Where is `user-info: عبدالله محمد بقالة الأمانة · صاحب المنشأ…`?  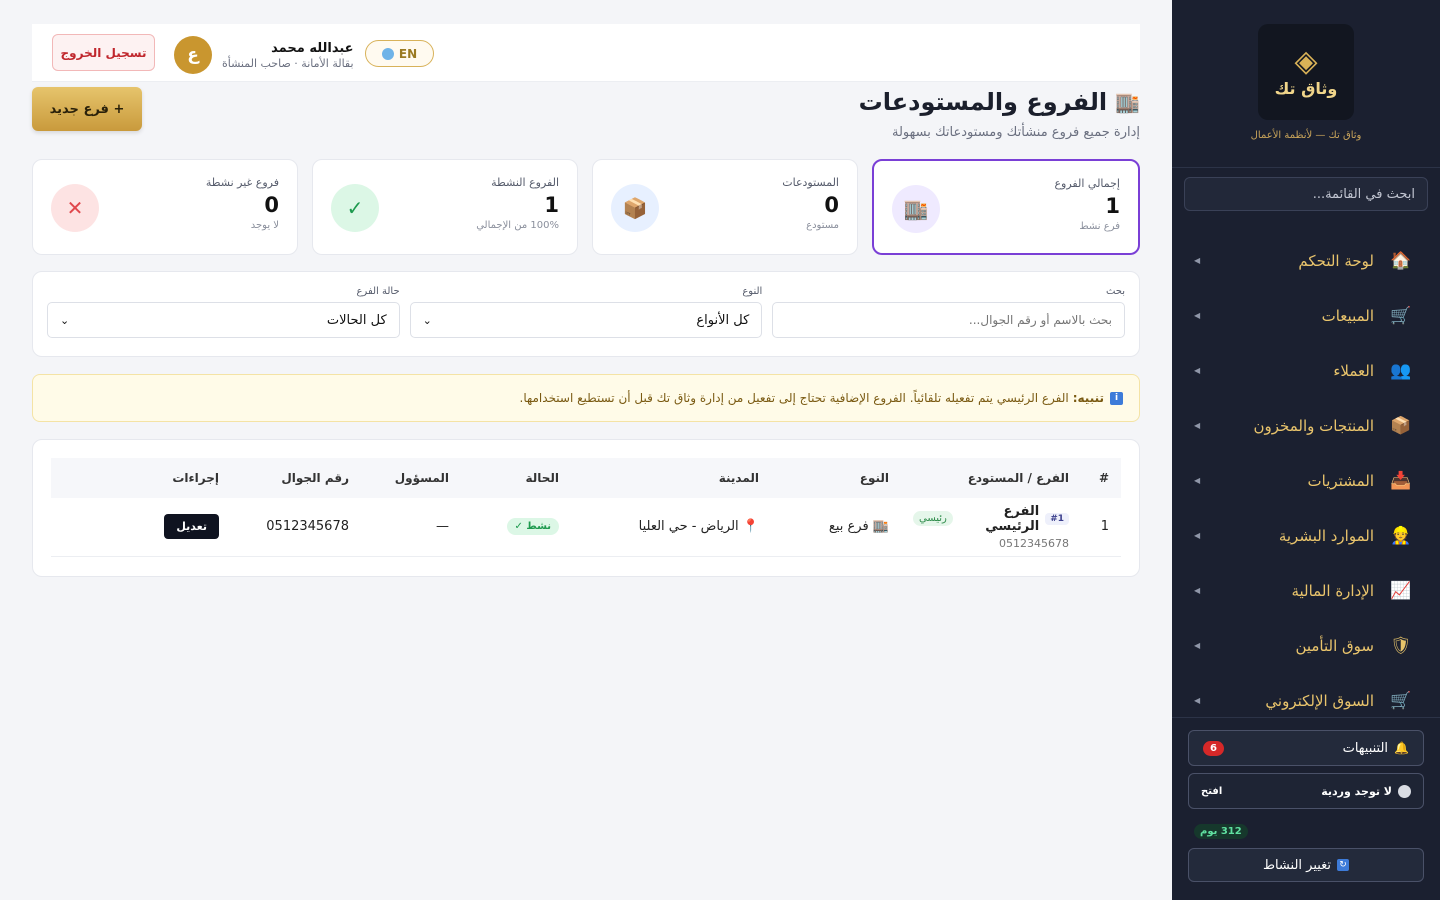
user-info: عبدالله محمد بقالة الأمانة · صاحب المنشأ… is located at coordinates (288, 55).